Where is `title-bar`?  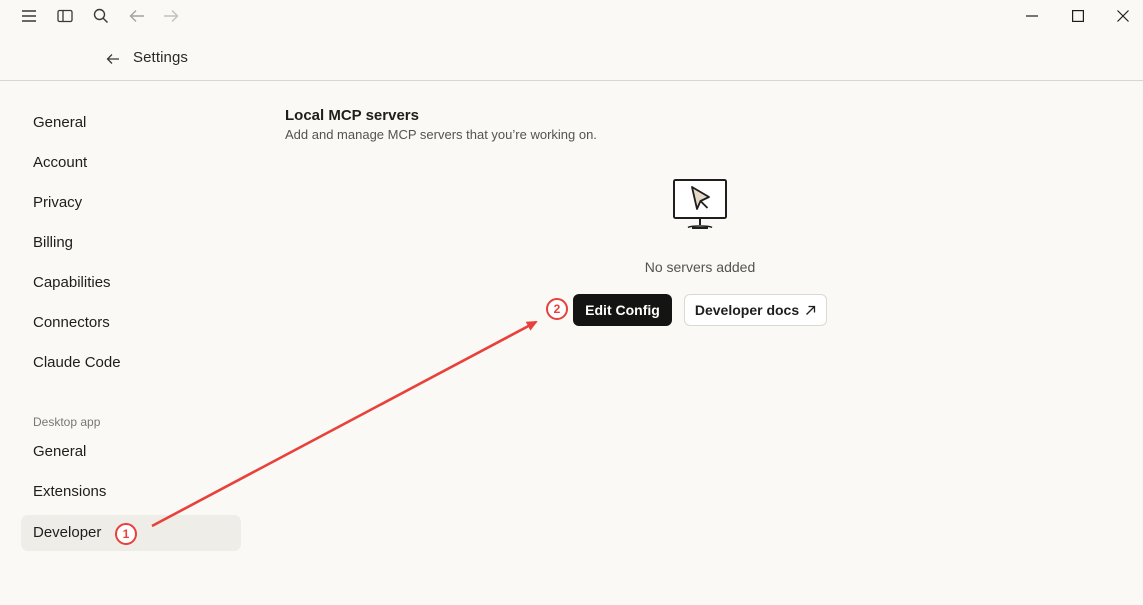
title-bar is located at coordinates (571, 16).